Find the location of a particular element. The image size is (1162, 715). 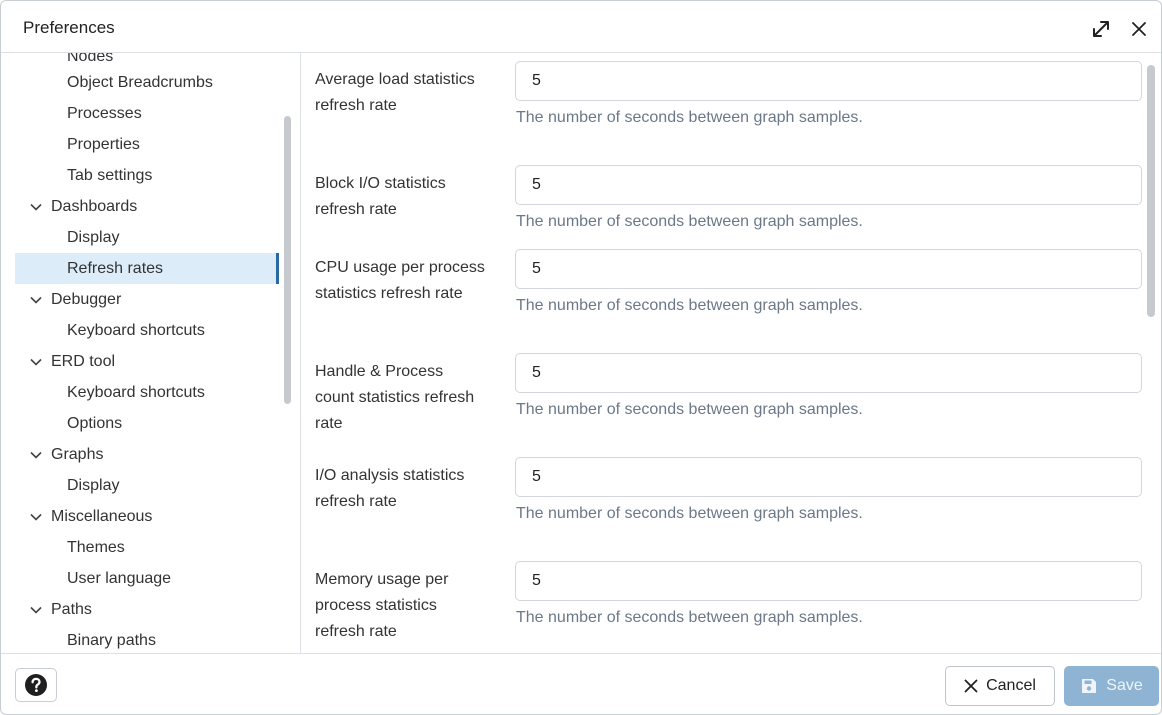

title-bar: Preferences is located at coordinates (581, 27).